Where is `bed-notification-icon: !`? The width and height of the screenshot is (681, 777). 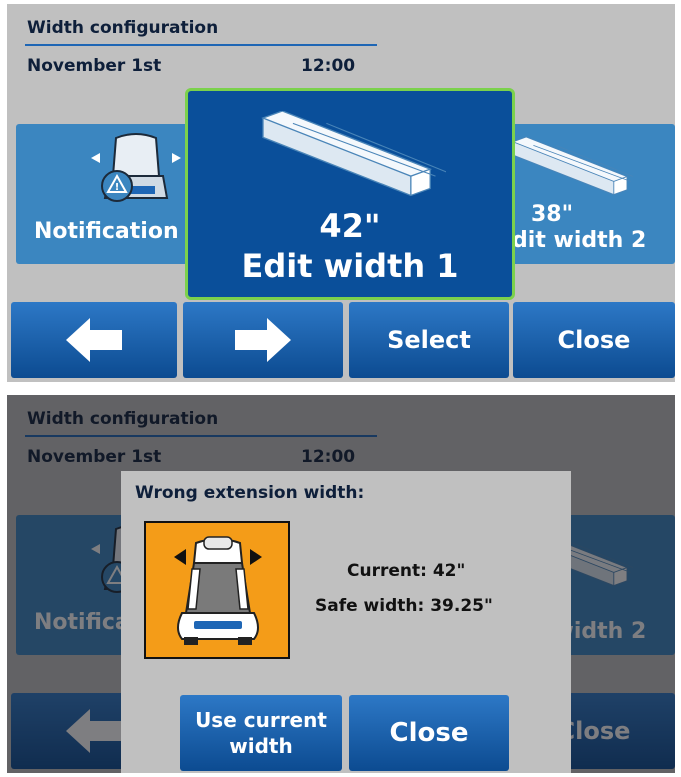
bed-notification-icon: ! is located at coordinates (136, 167).